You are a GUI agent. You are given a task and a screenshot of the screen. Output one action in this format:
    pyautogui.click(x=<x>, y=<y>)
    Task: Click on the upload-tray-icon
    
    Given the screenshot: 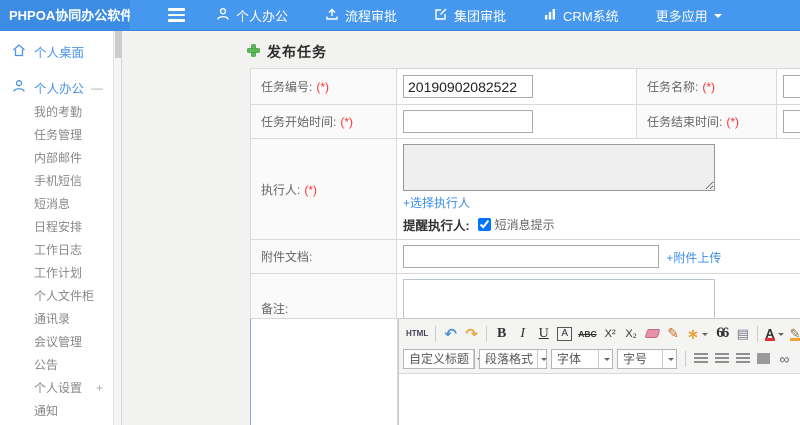 What is the action you would take?
    pyautogui.click(x=335, y=15)
    